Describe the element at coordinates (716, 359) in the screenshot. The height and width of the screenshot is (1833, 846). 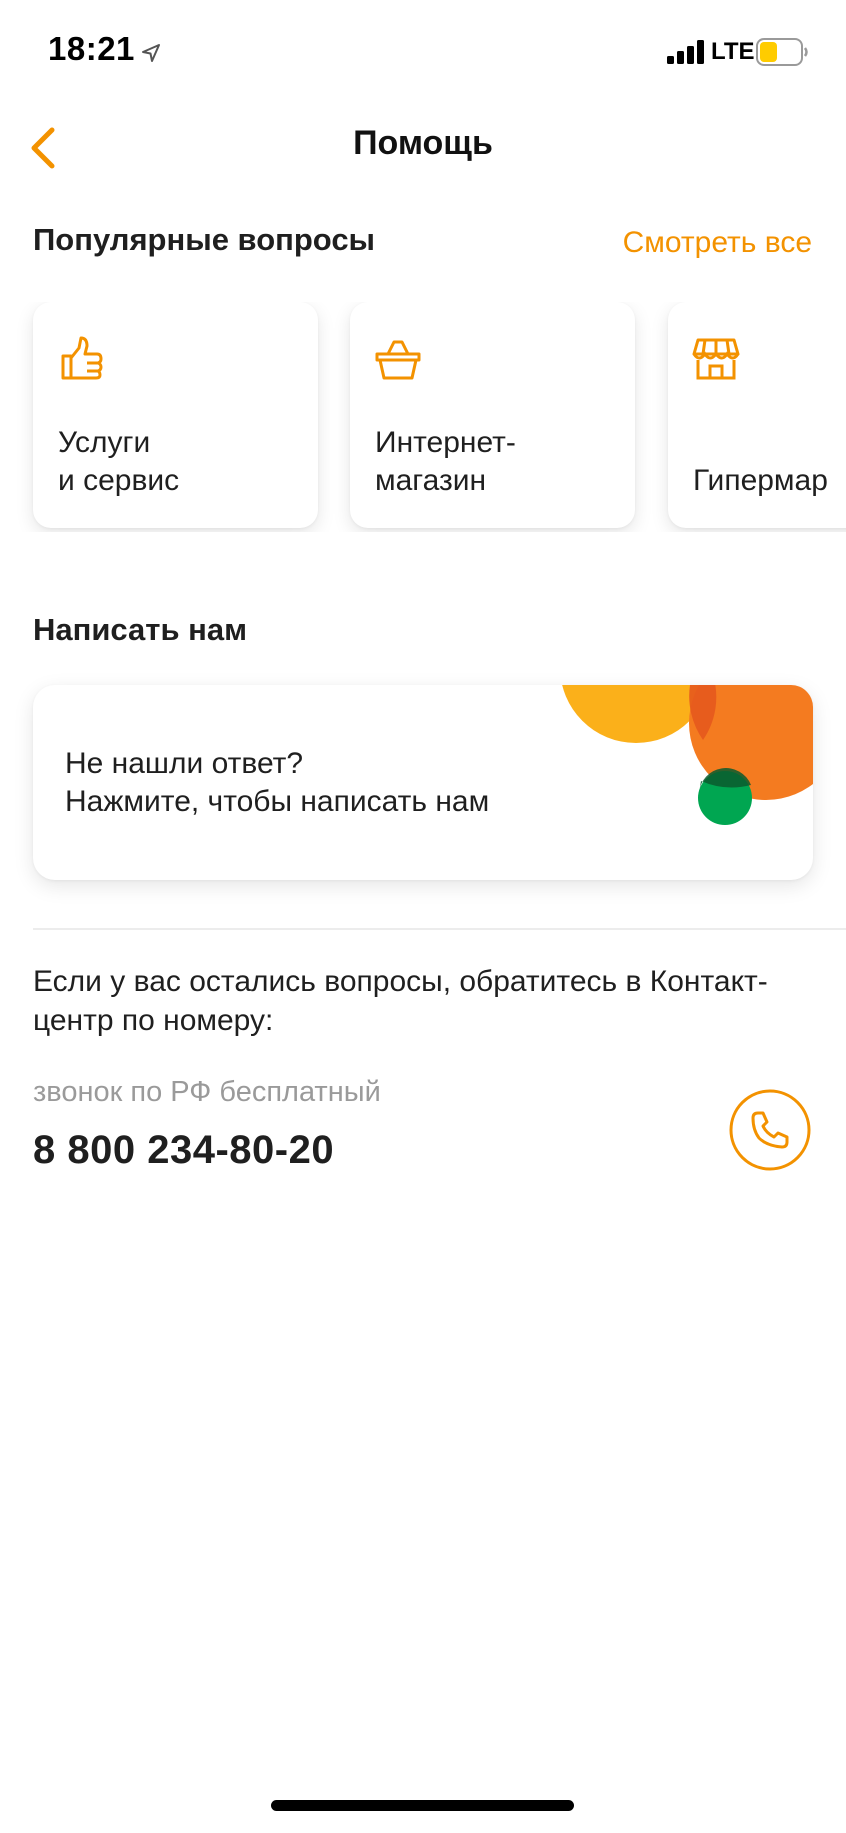
I see `store-icon` at that location.